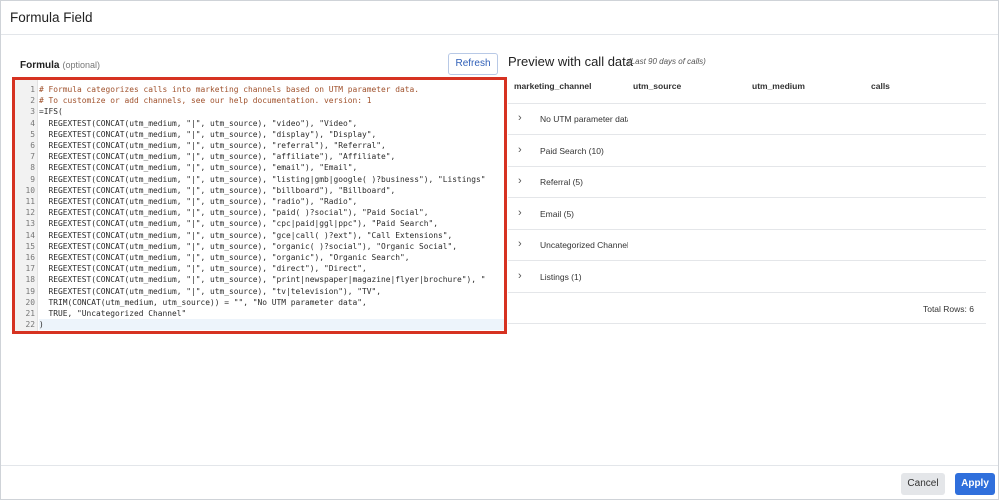 The image size is (999, 500). I want to click on line-number: 22, so click(30, 325).